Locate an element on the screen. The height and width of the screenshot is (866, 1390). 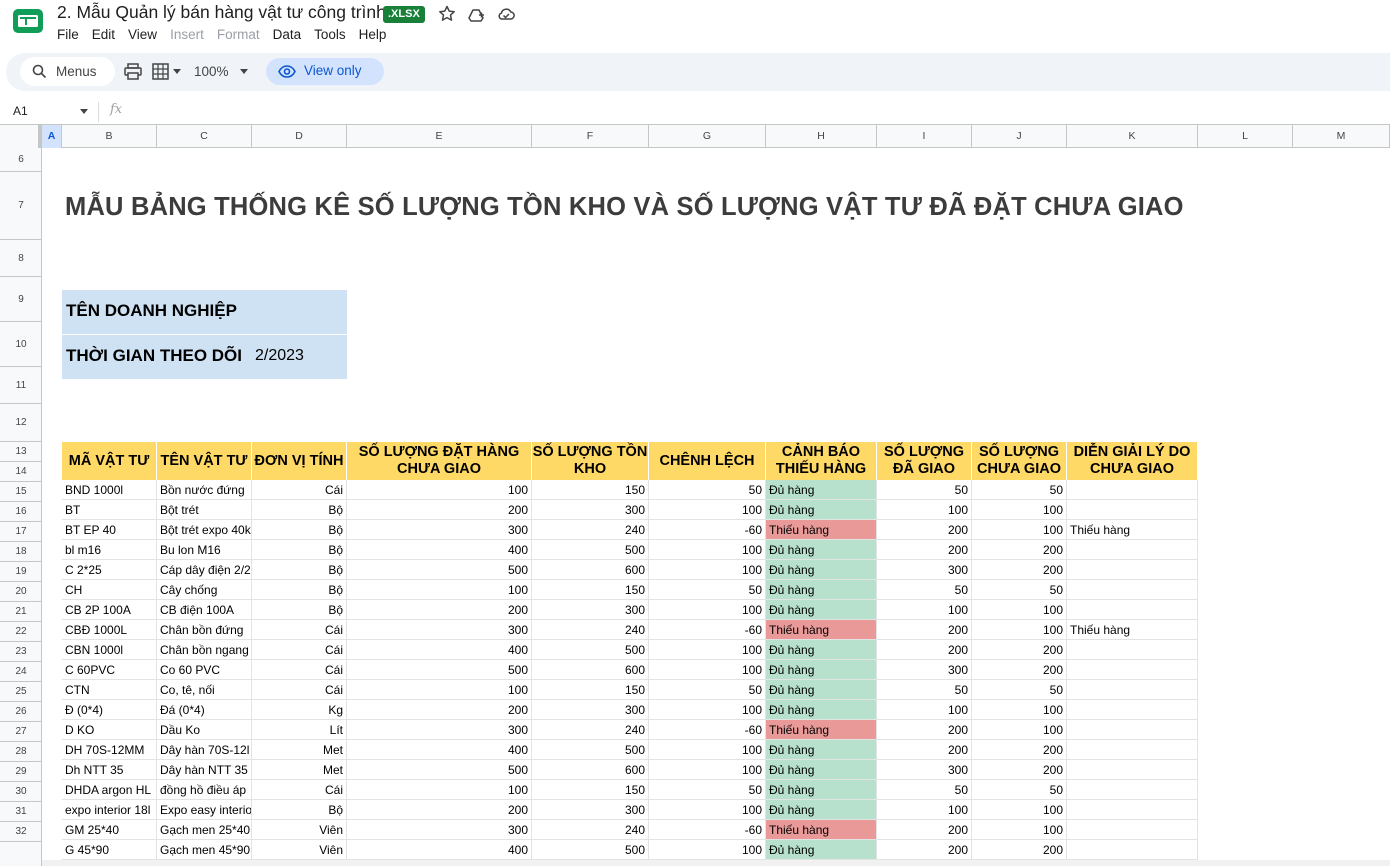
chevron-down-icon is located at coordinates (177, 71).